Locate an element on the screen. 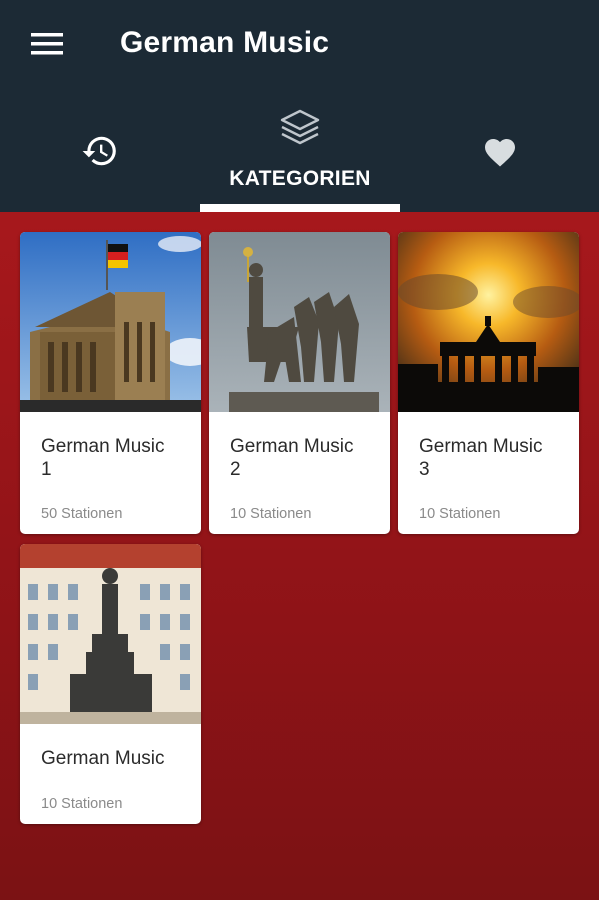 This screenshot has height=900, width=599. category-title: German Music 3 is located at coordinates (481, 458).